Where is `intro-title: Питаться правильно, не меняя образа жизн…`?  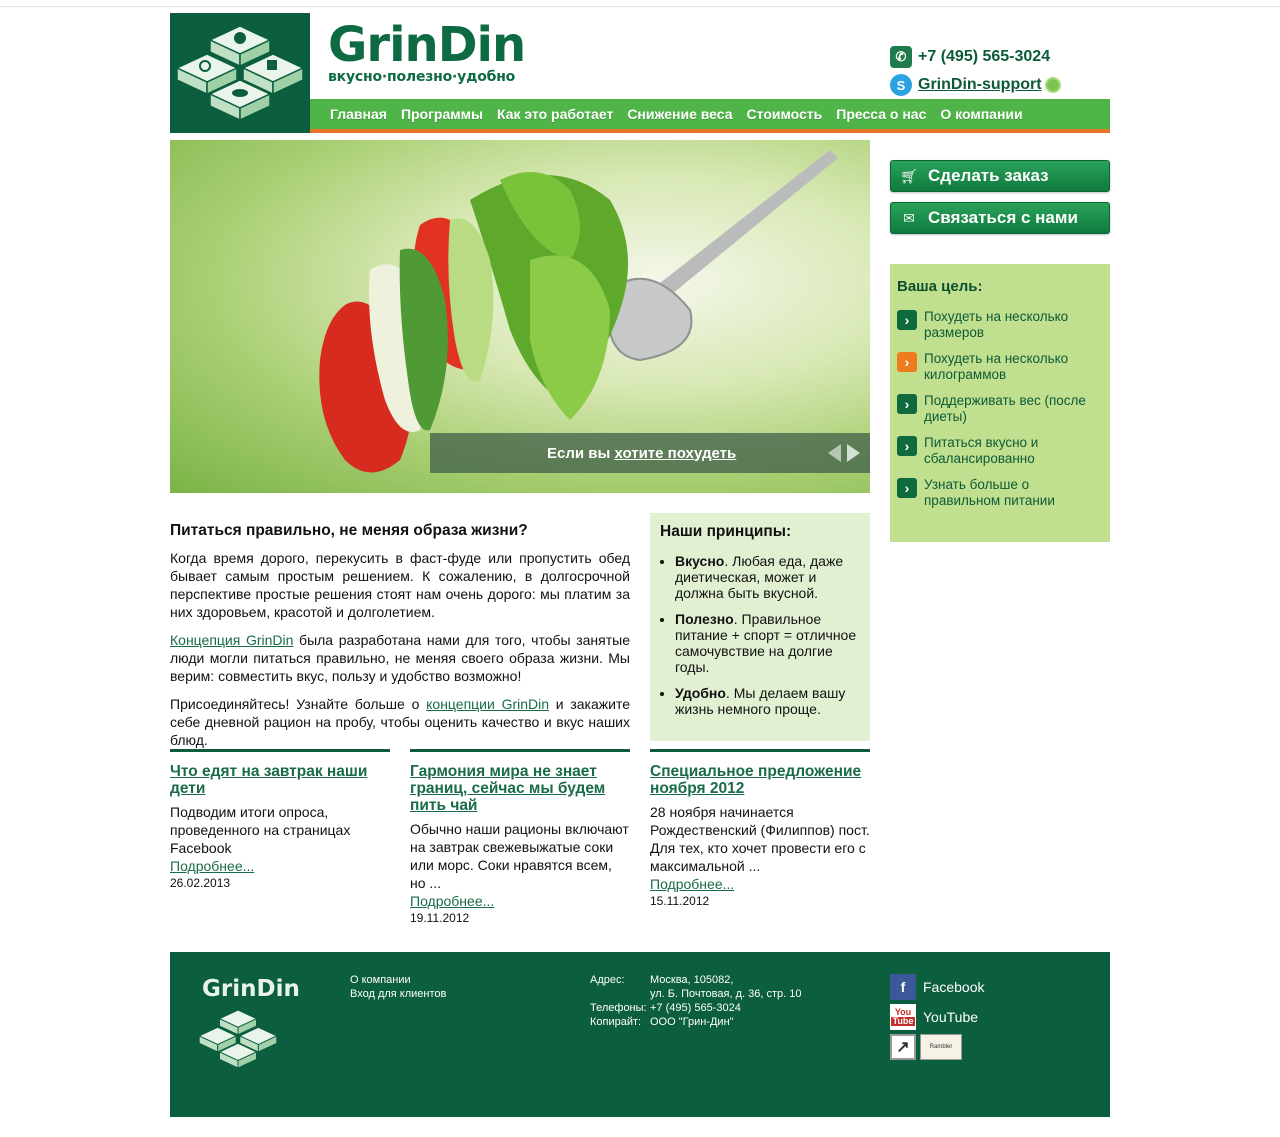
intro-title: Питаться правильно, не меняя образа жизн… is located at coordinates (349, 530).